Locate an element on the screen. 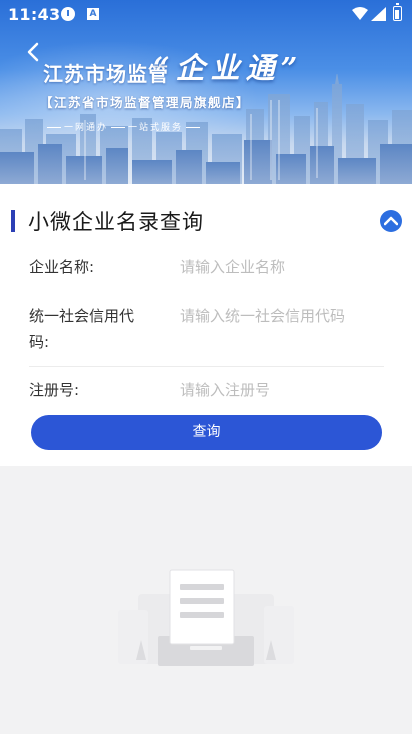  slogan-right: 一站式服务 is located at coordinates (156, 128).